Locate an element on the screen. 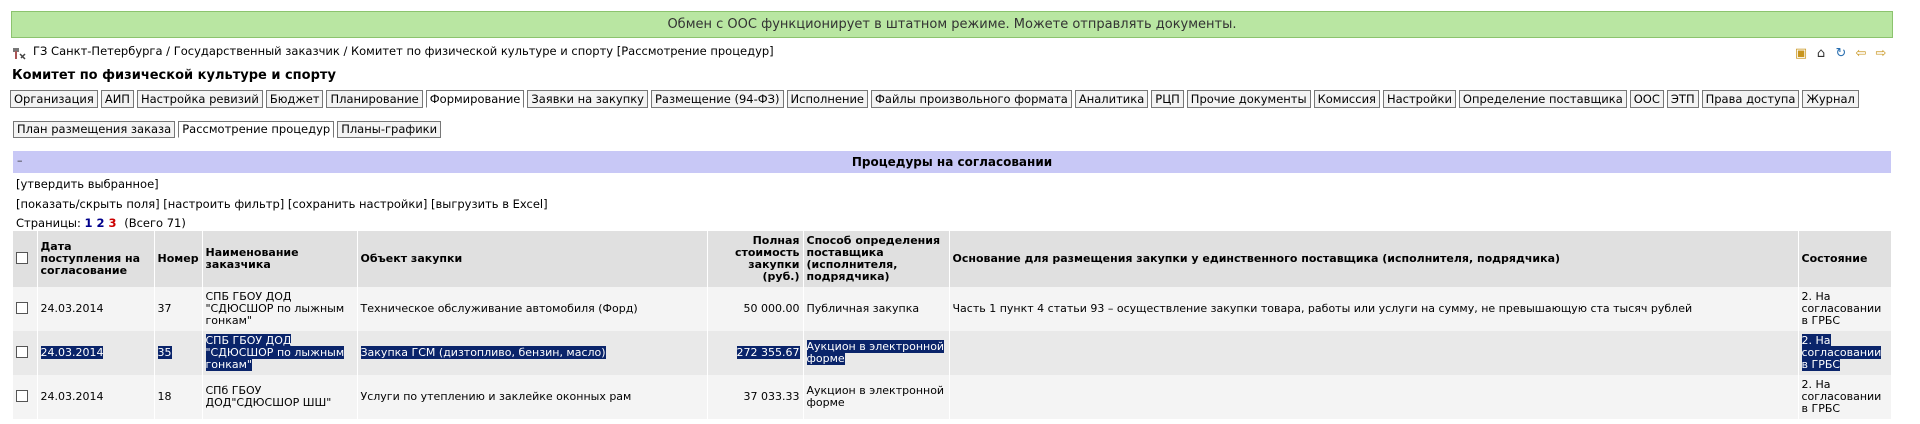  pages-total: (Всего 71) is located at coordinates (155, 223).